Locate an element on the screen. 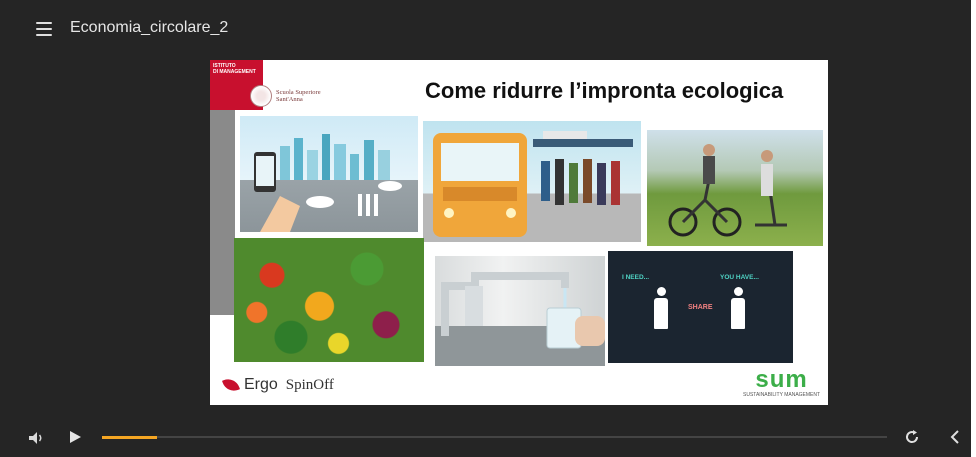  water-tap-image is located at coordinates (520, 311).